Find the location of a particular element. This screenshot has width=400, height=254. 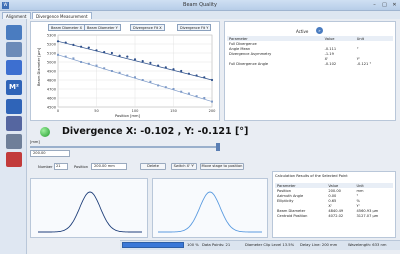

y-tick-label: 4900 is located at coordinates (52, 71).